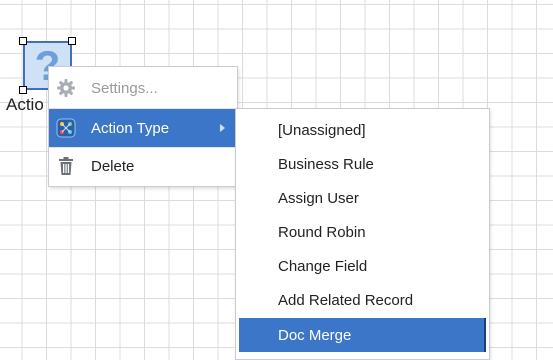 The image size is (553, 360). Describe the element at coordinates (23, 90) in the screenshot. I see `resize-handle-bottom-left` at that location.